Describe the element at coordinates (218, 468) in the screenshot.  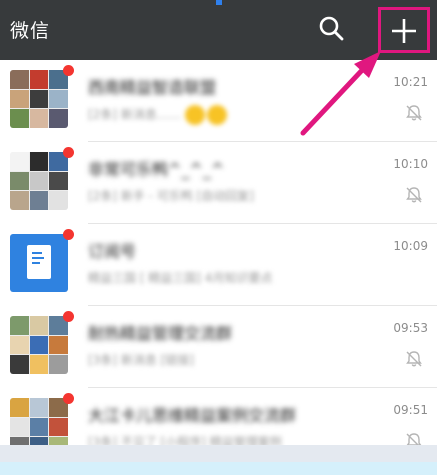
I see `bottom-accent` at that location.